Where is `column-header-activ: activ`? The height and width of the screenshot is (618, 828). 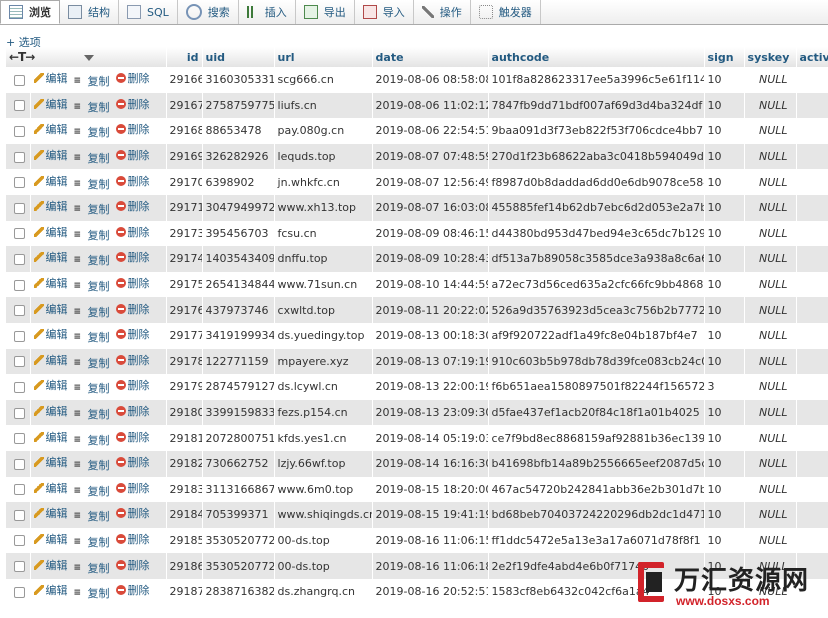 column-header-activ: activ is located at coordinates (812, 57).